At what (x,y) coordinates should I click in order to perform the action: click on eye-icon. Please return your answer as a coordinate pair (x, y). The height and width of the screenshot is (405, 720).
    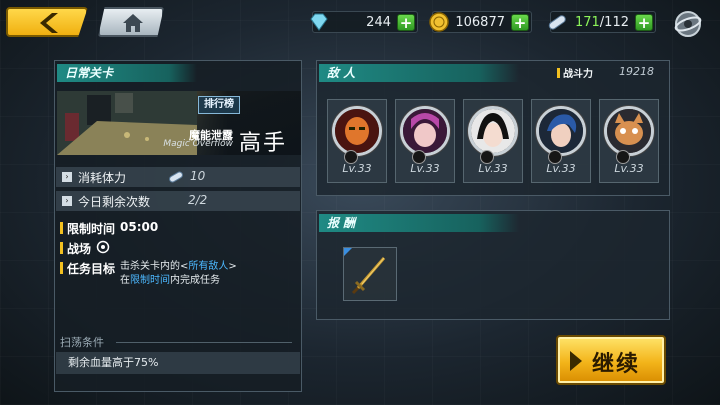
    Looking at the image, I should click on (103, 247).